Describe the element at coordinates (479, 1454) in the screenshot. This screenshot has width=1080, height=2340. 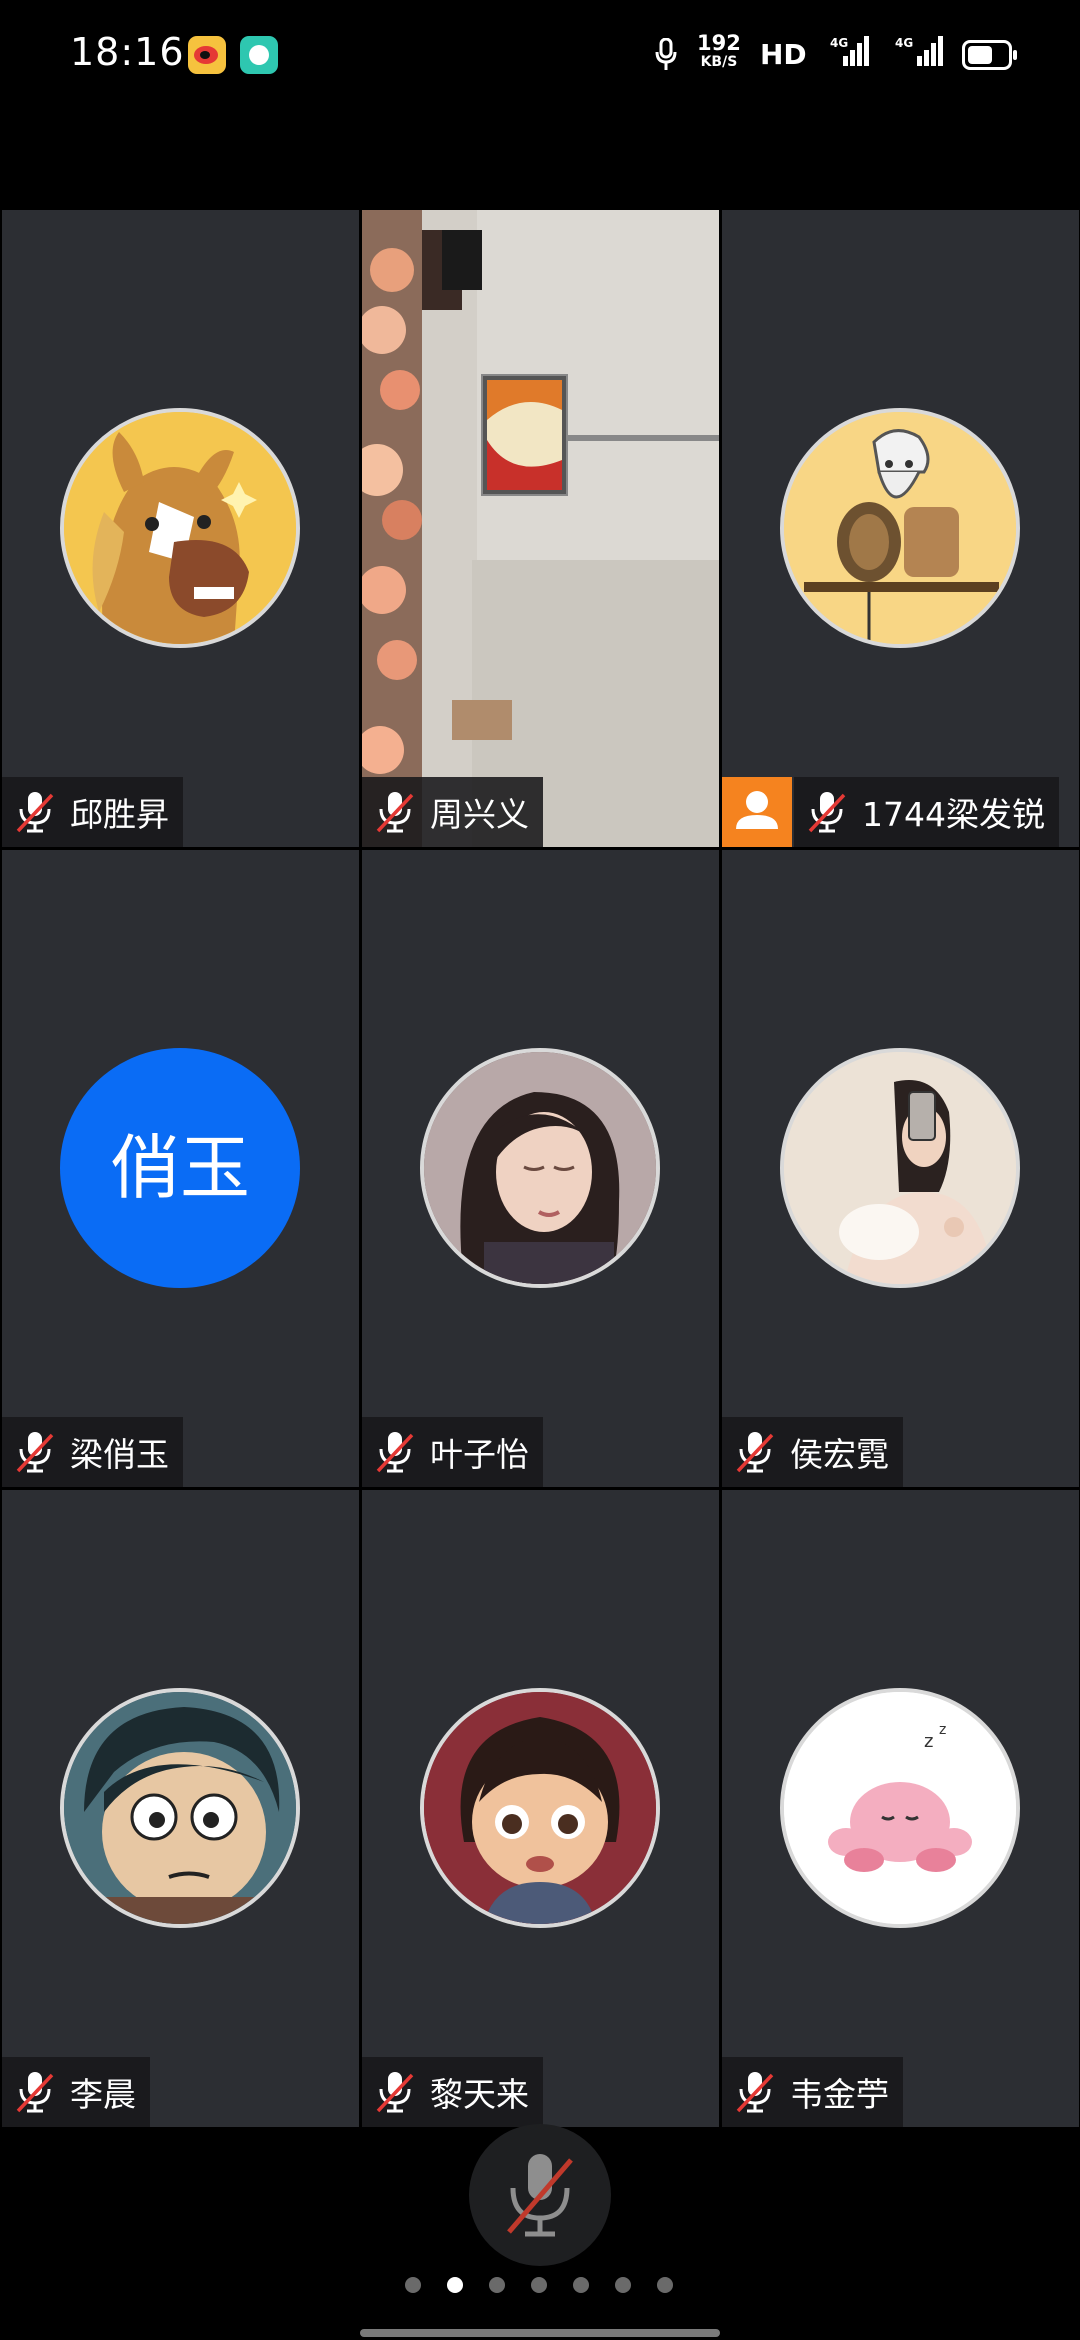
I see `participant-name: 叶子怡` at that location.